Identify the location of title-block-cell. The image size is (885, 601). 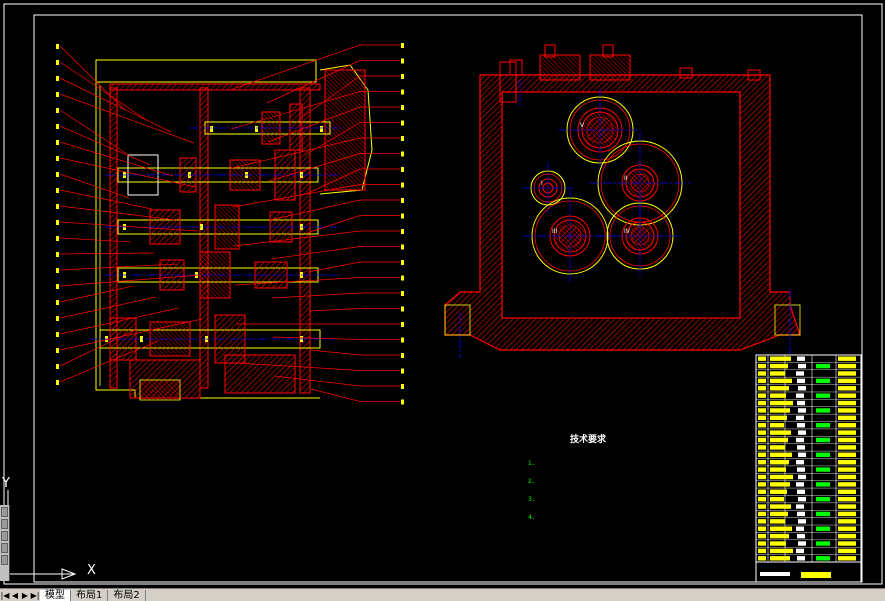
(775, 574).